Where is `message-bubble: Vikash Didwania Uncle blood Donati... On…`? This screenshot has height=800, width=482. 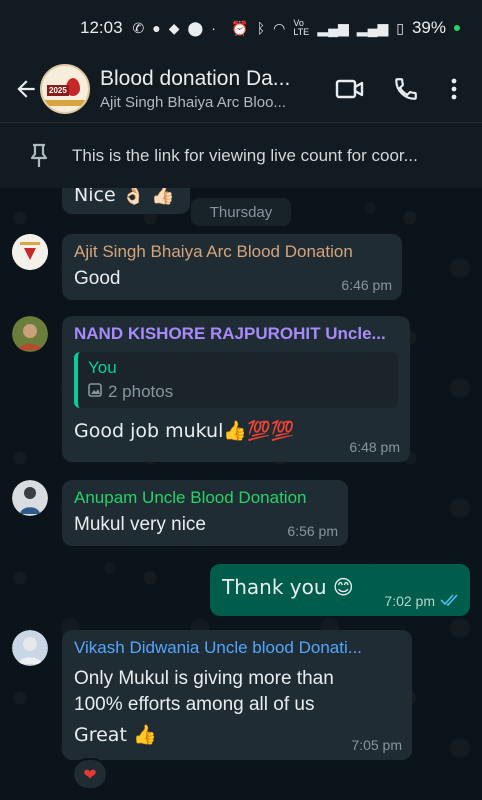
message-bubble: Vikash Didwania Uncle blood Donati... On… is located at coordinates (237, 695).